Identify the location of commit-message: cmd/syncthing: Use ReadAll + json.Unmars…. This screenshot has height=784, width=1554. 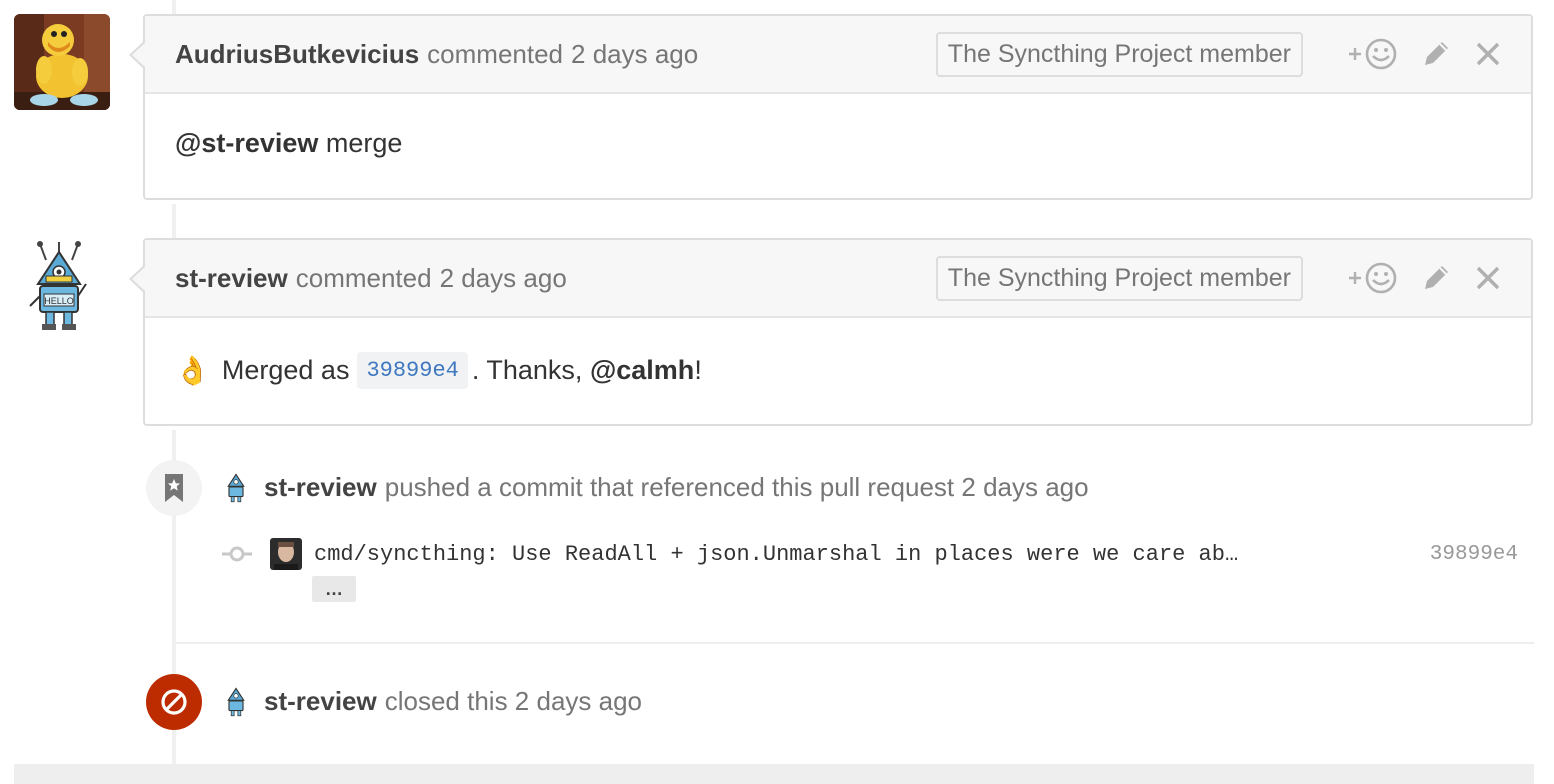
(776, 554).